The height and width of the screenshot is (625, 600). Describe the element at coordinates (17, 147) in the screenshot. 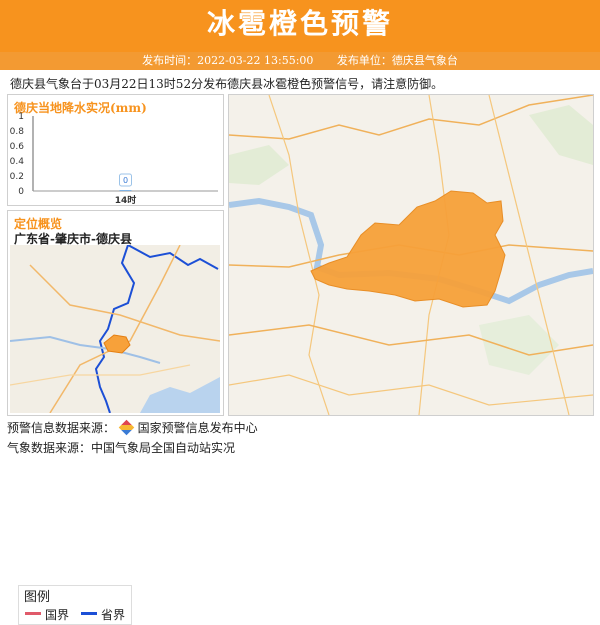

I see `y-tick-label: 0.6` at that location.